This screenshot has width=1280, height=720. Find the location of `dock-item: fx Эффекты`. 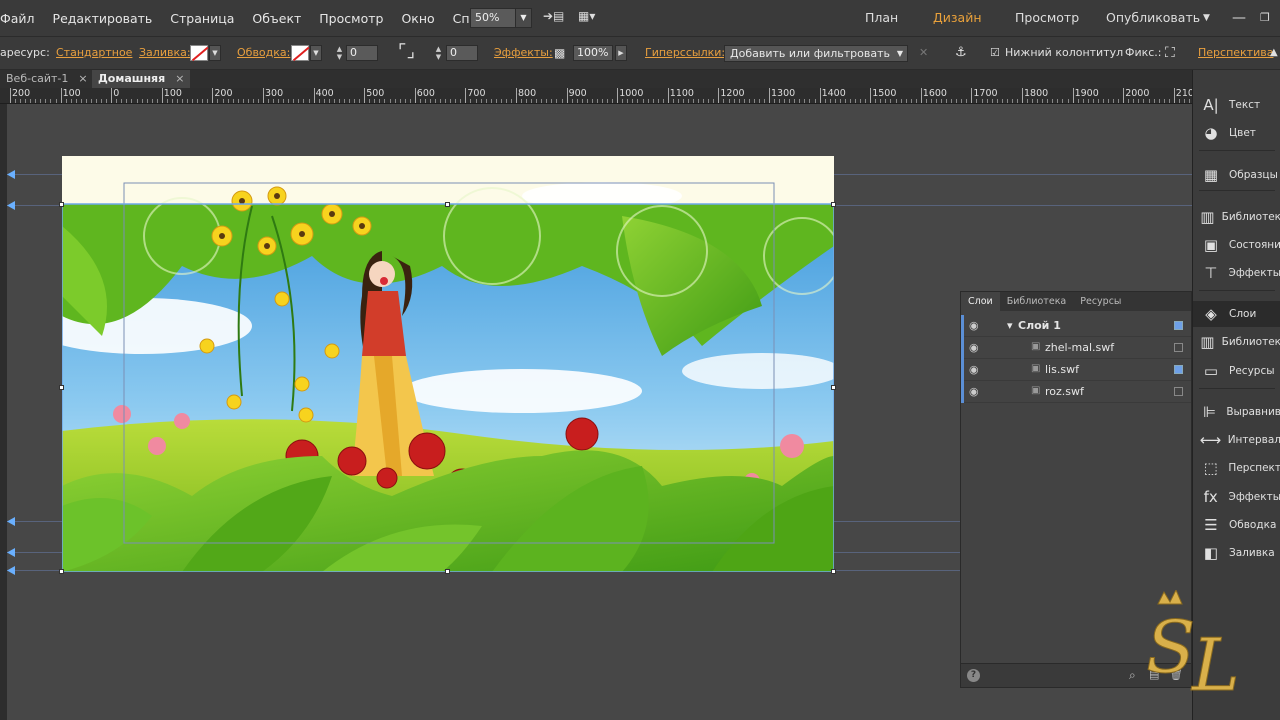

dock-item: fx Эффекты is located at coordinates (1236, 497).